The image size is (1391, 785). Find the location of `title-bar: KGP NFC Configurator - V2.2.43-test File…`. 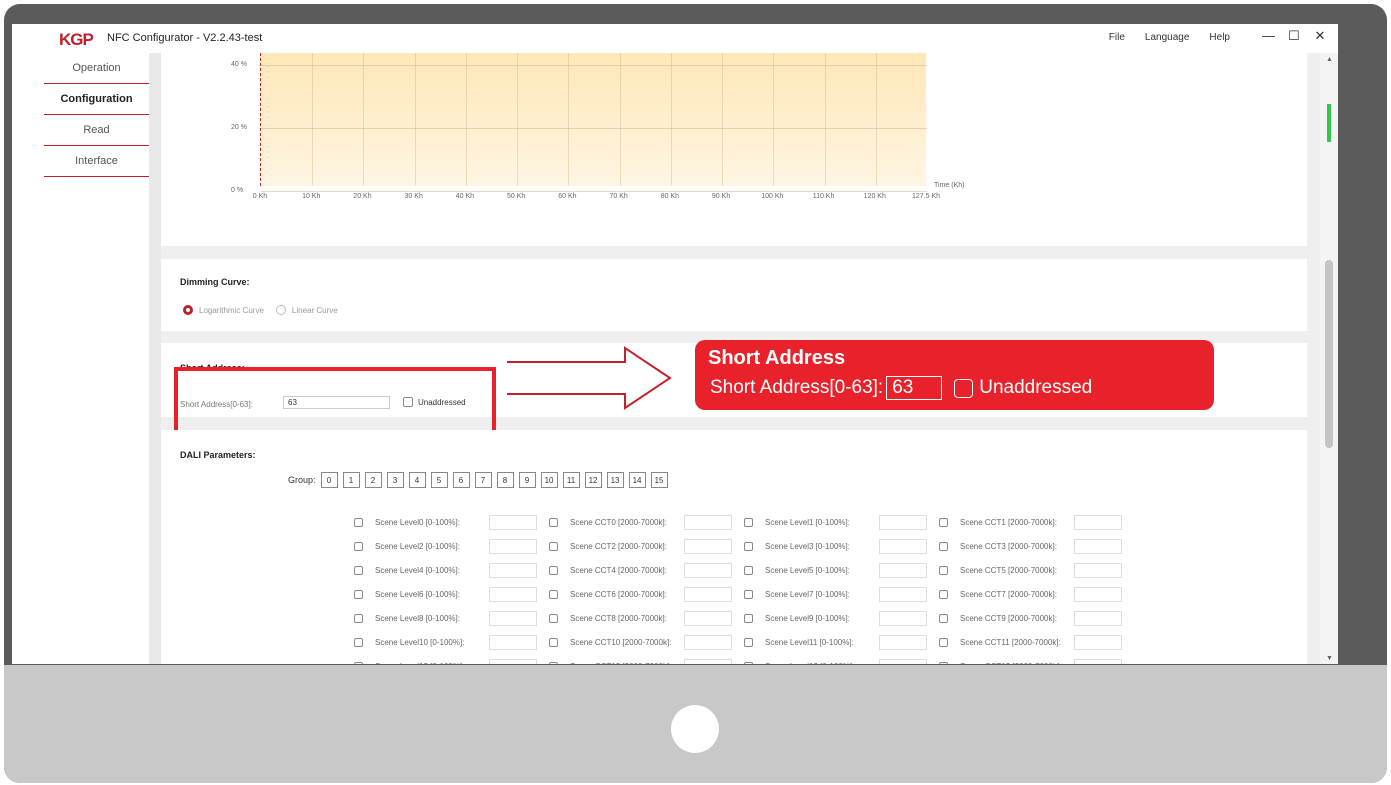

title-bar: KGP NFC Configurator - V2.2.43-test File… is located at coordinates (675, 38).